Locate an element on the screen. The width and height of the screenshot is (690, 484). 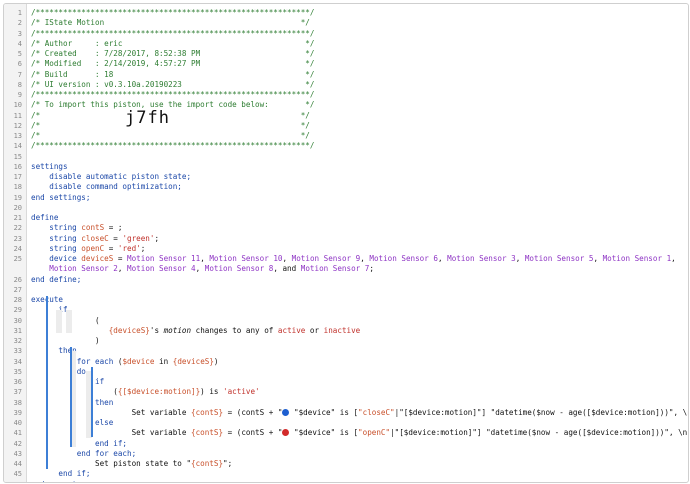
code-line: 27 is located at coordinates (346, 290).